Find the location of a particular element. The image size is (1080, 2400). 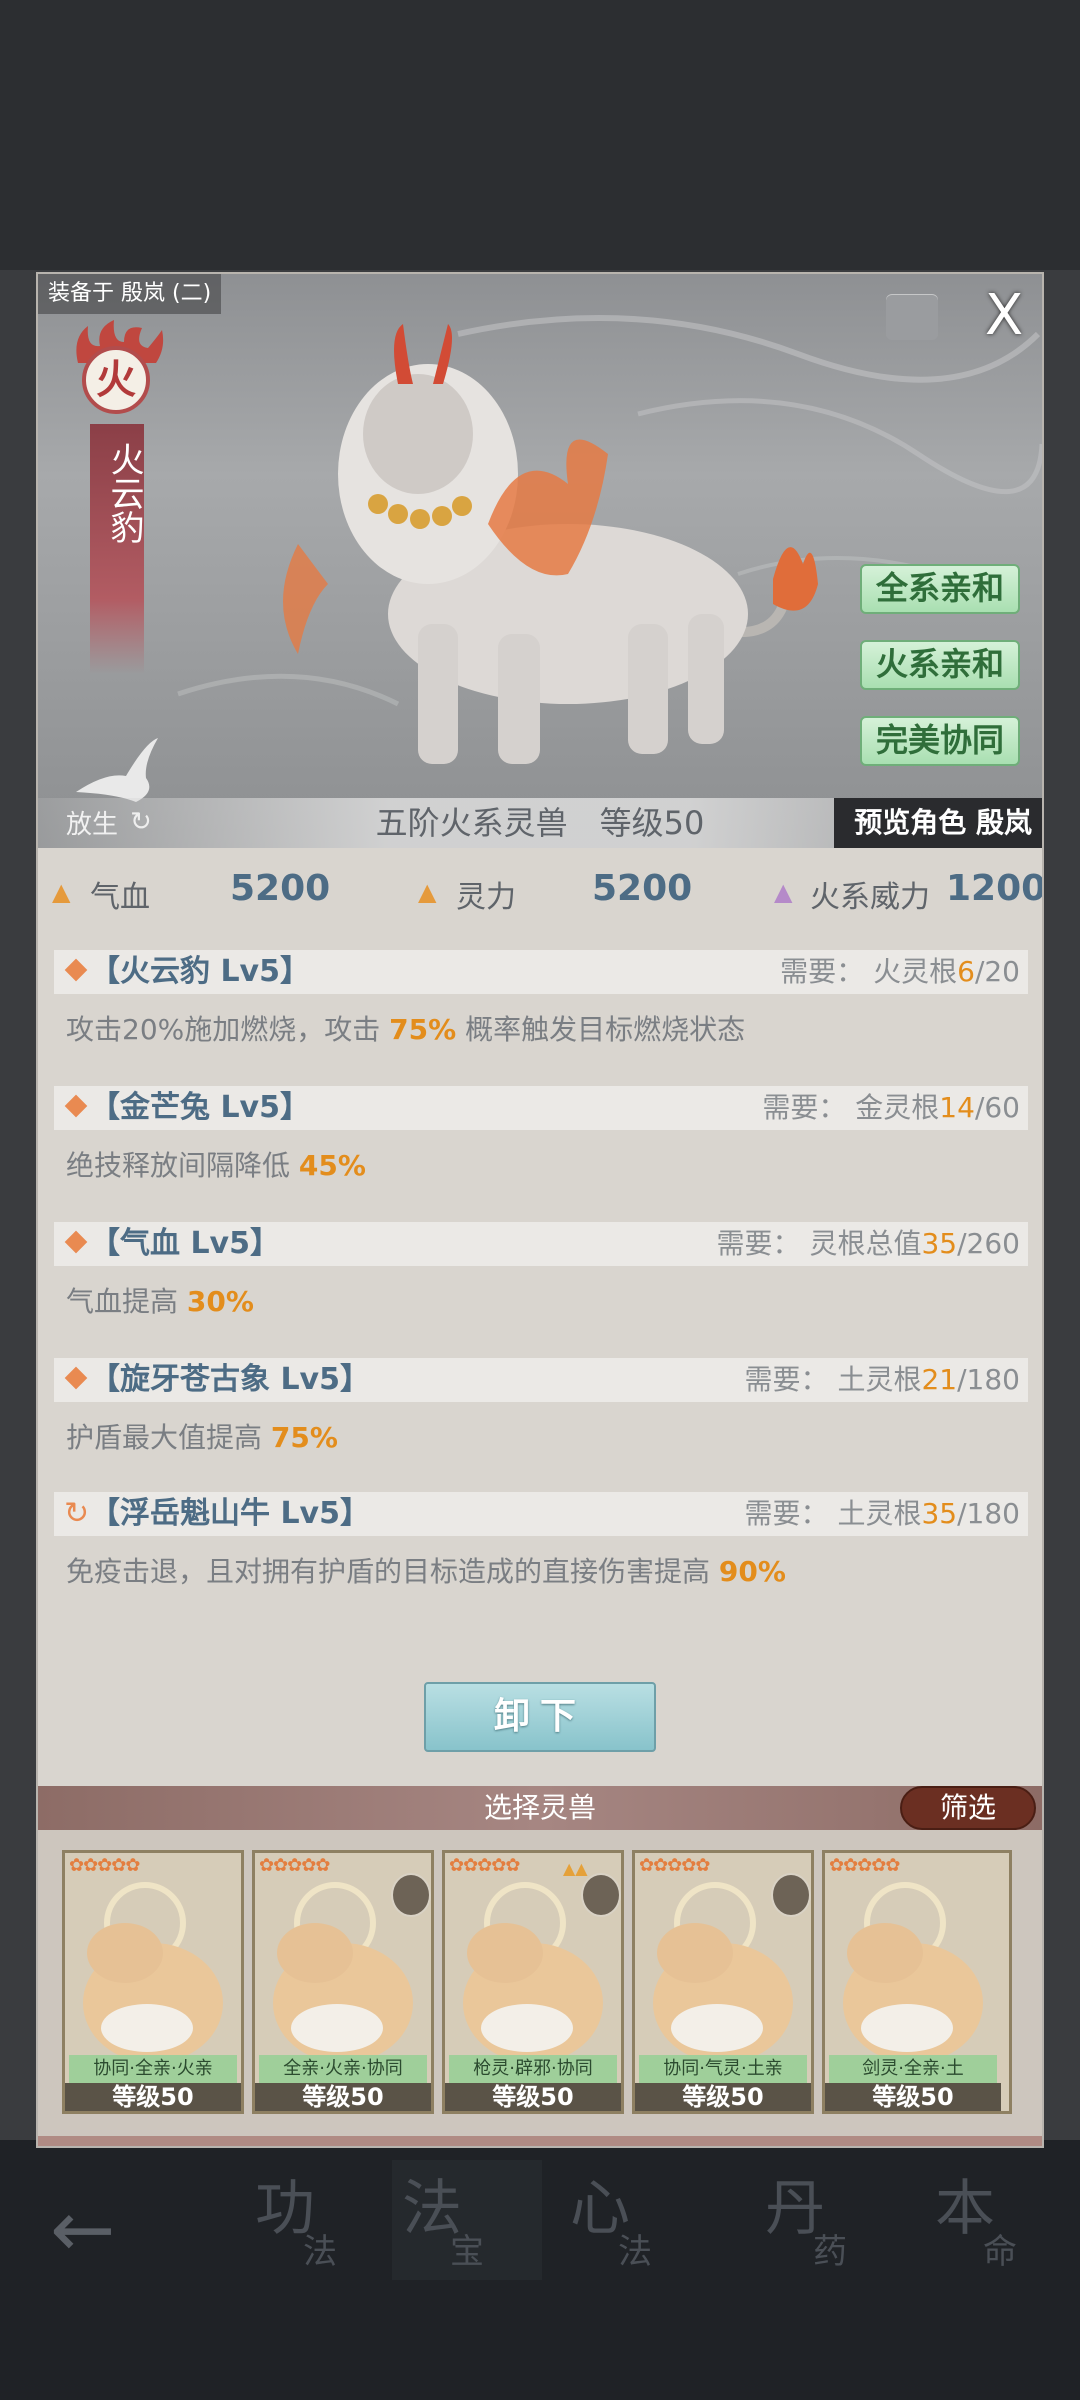

skill-header: 【气血 Lv5】 需要： 灵根总值35/260 is located at coordinates (541, 1244).